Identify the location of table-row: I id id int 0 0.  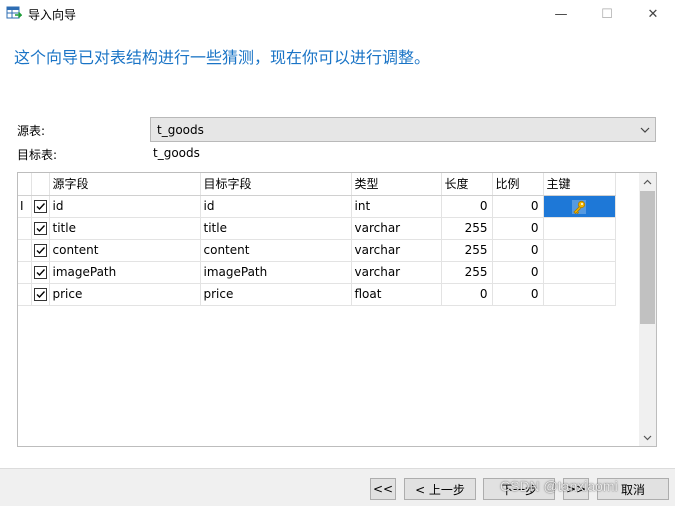
(317, 206).